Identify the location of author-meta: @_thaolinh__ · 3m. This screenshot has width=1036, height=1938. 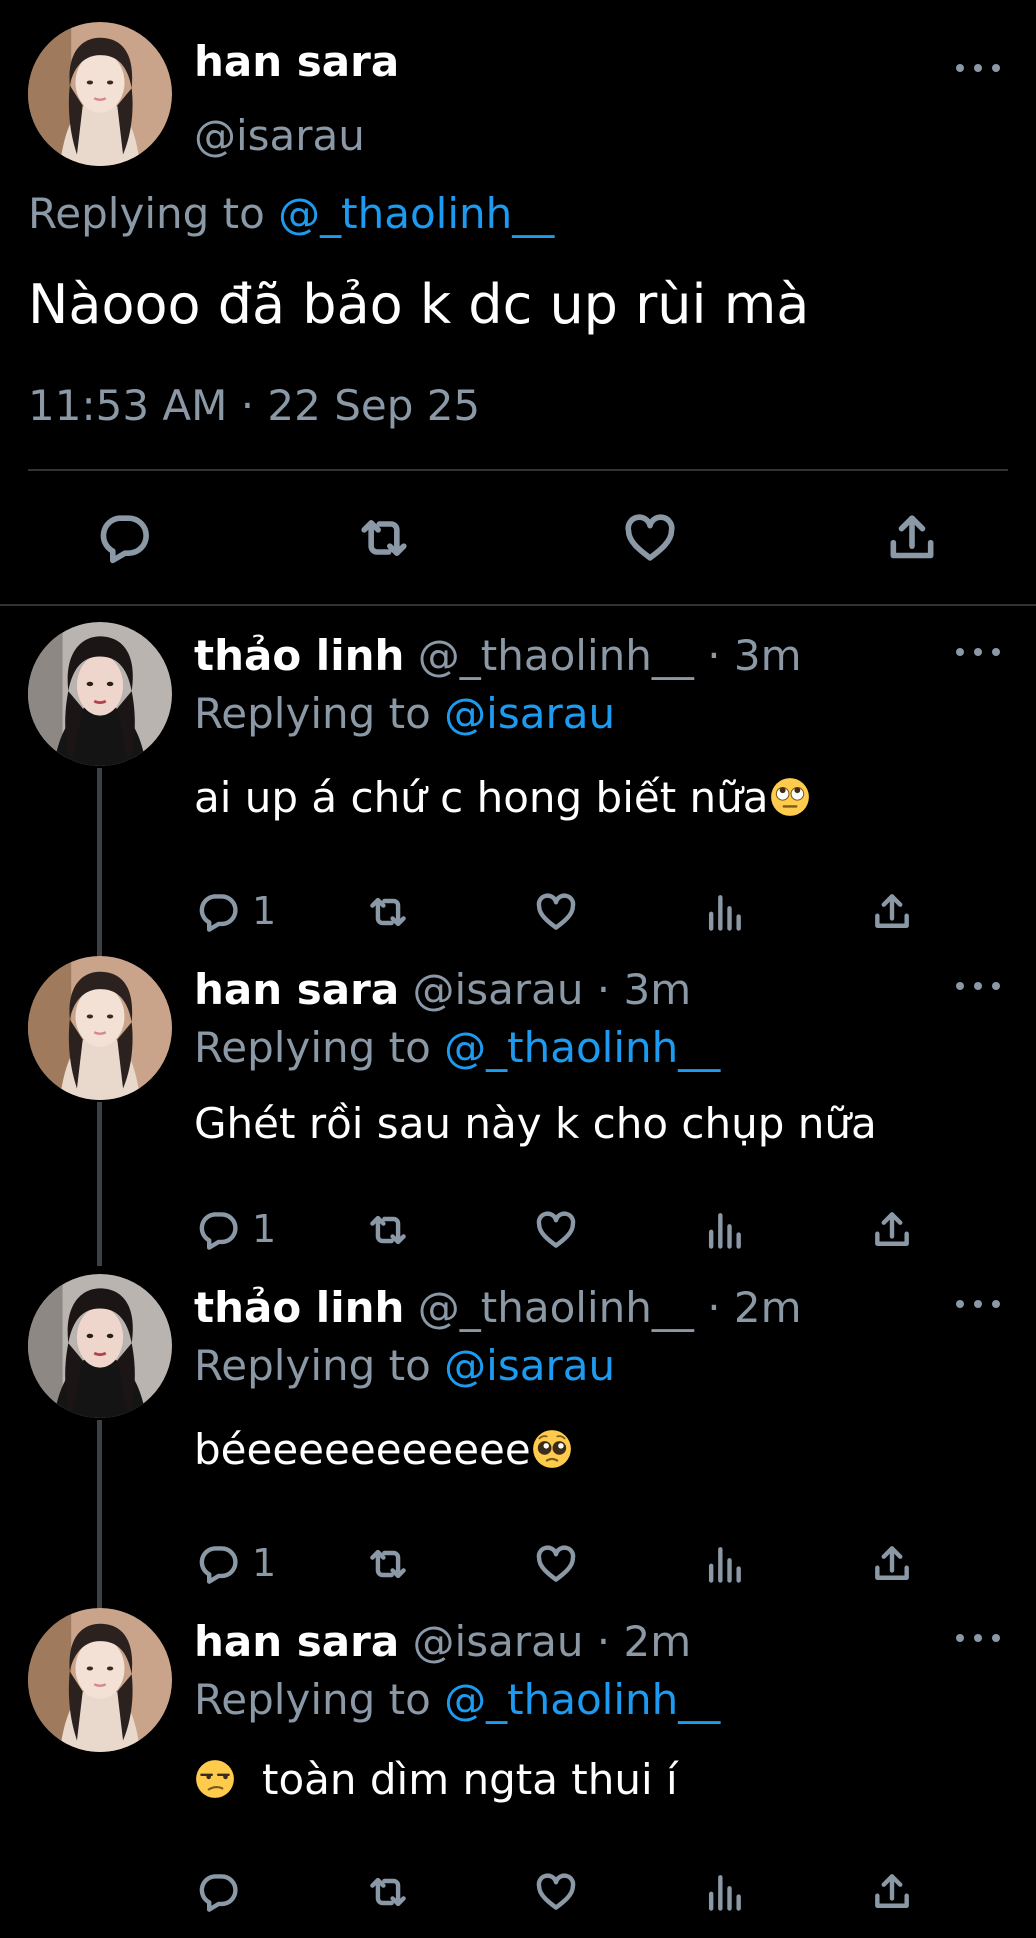
(610, 655).